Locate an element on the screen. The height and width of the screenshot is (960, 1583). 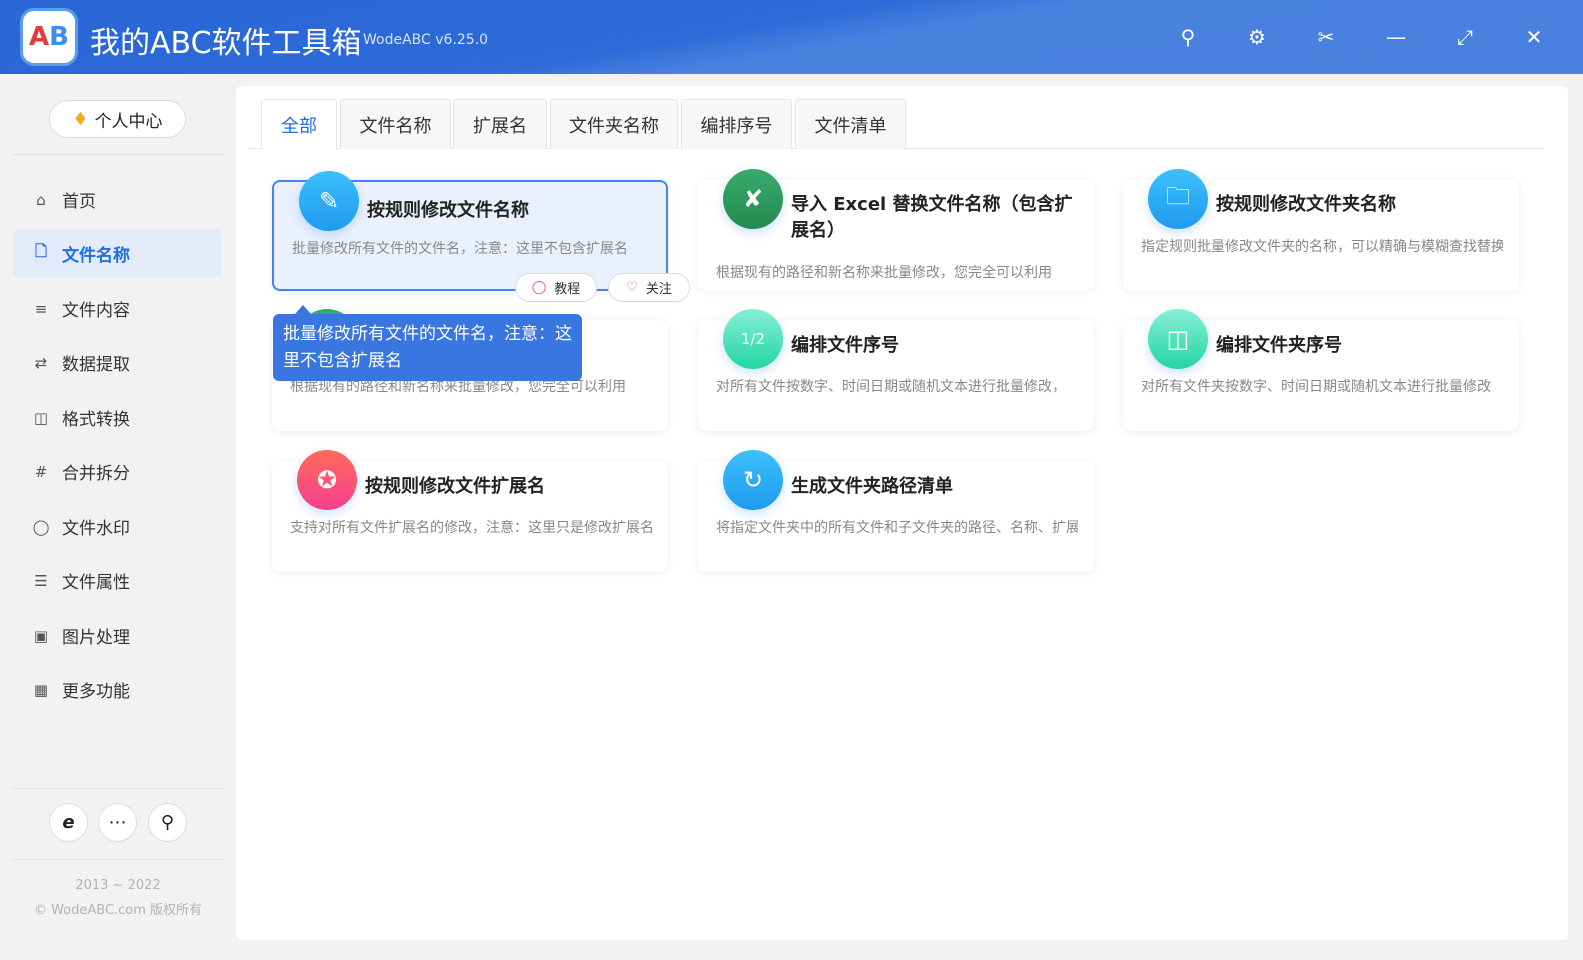
sidebar-item-image: ▣ 图片处理 is located at coordinates (117, 635).